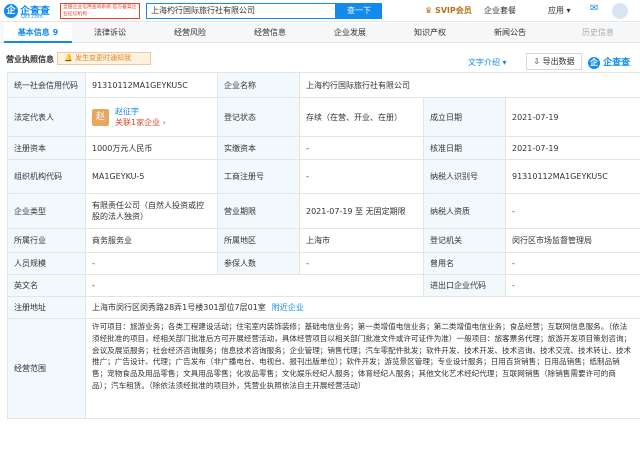  Describe the element at coordinates (151, 117) in the screenshot. I see `legal-rep-cell: 赵赵征宇关联1家企业 ›` at that location.